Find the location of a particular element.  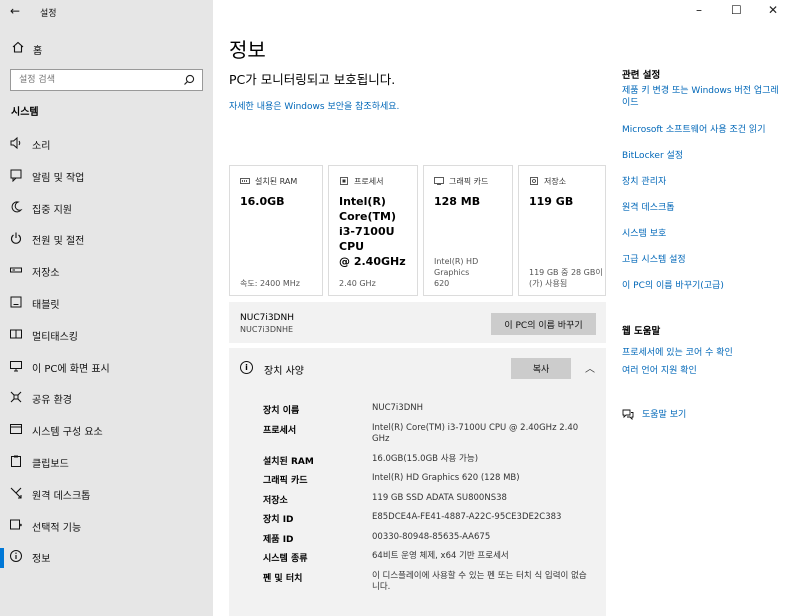

maximize-button: ☐ is located at coordinates (736, 10).